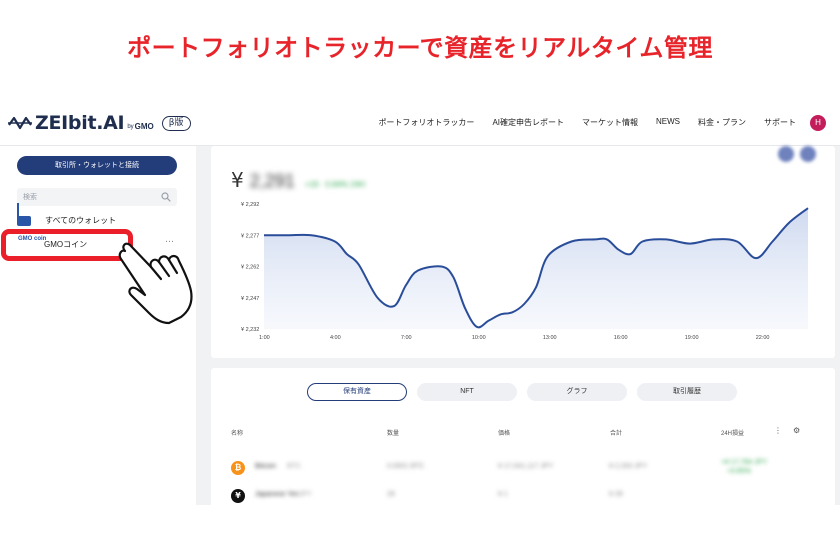 The height and width of the screenshot is (560, 840). What do you see at coordinates (536, 268) in the screenshot?
I see `chart-area-fill` at bounding box center [536, 268].